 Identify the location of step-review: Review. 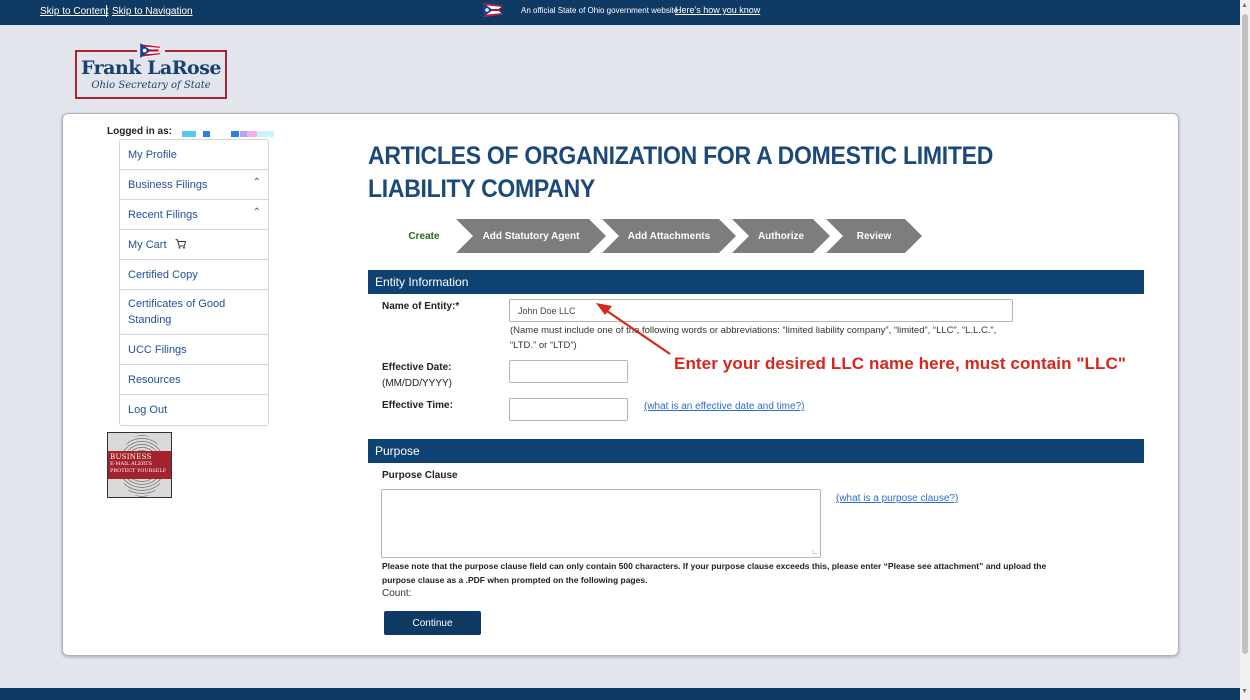
(874, 236).